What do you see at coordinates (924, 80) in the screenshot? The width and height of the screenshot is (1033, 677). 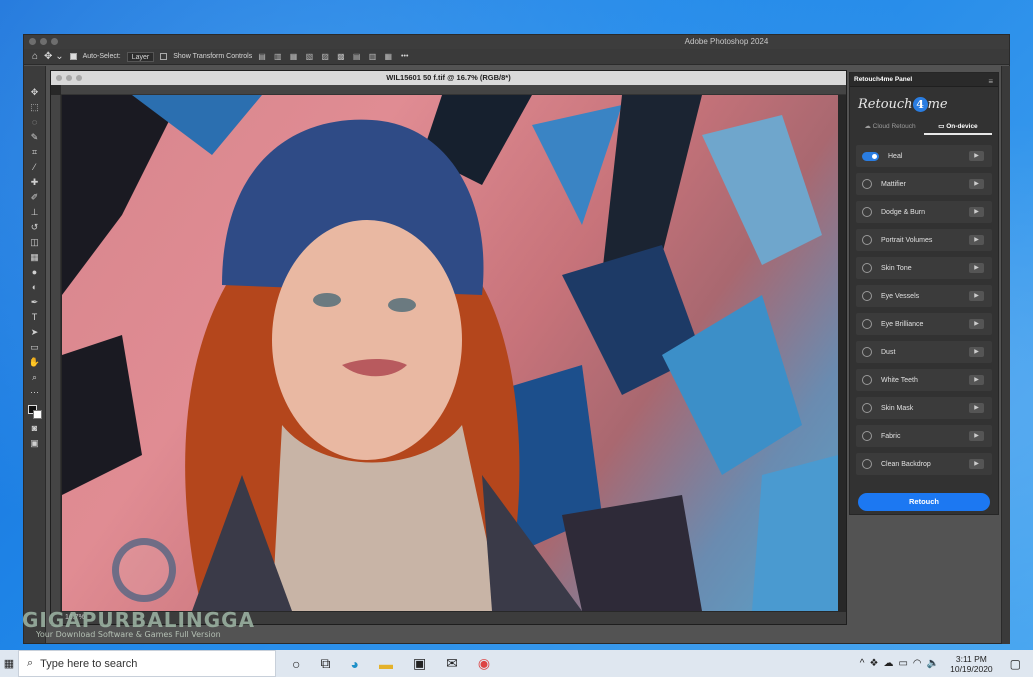 I see `panel-tab: Retouch4me Panel ≡` at bounding box center [924, 80].